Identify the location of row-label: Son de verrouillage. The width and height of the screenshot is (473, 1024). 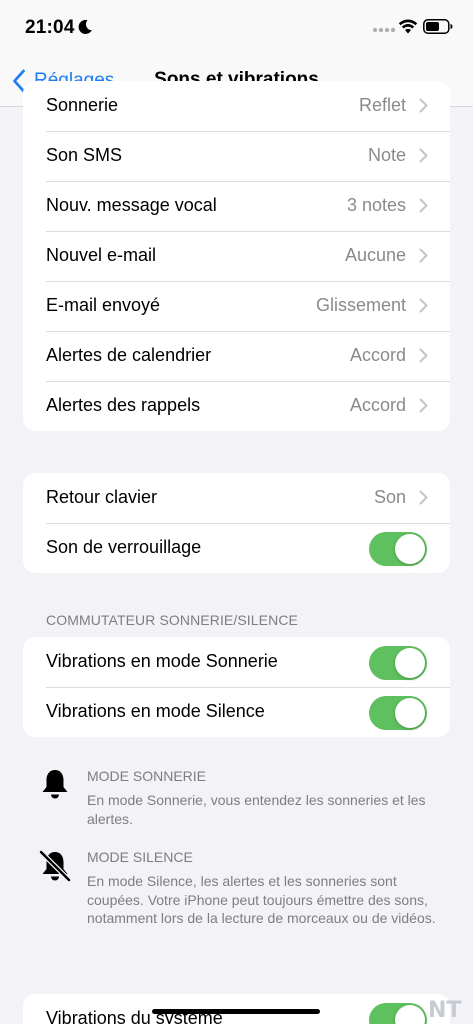
(124, 547).